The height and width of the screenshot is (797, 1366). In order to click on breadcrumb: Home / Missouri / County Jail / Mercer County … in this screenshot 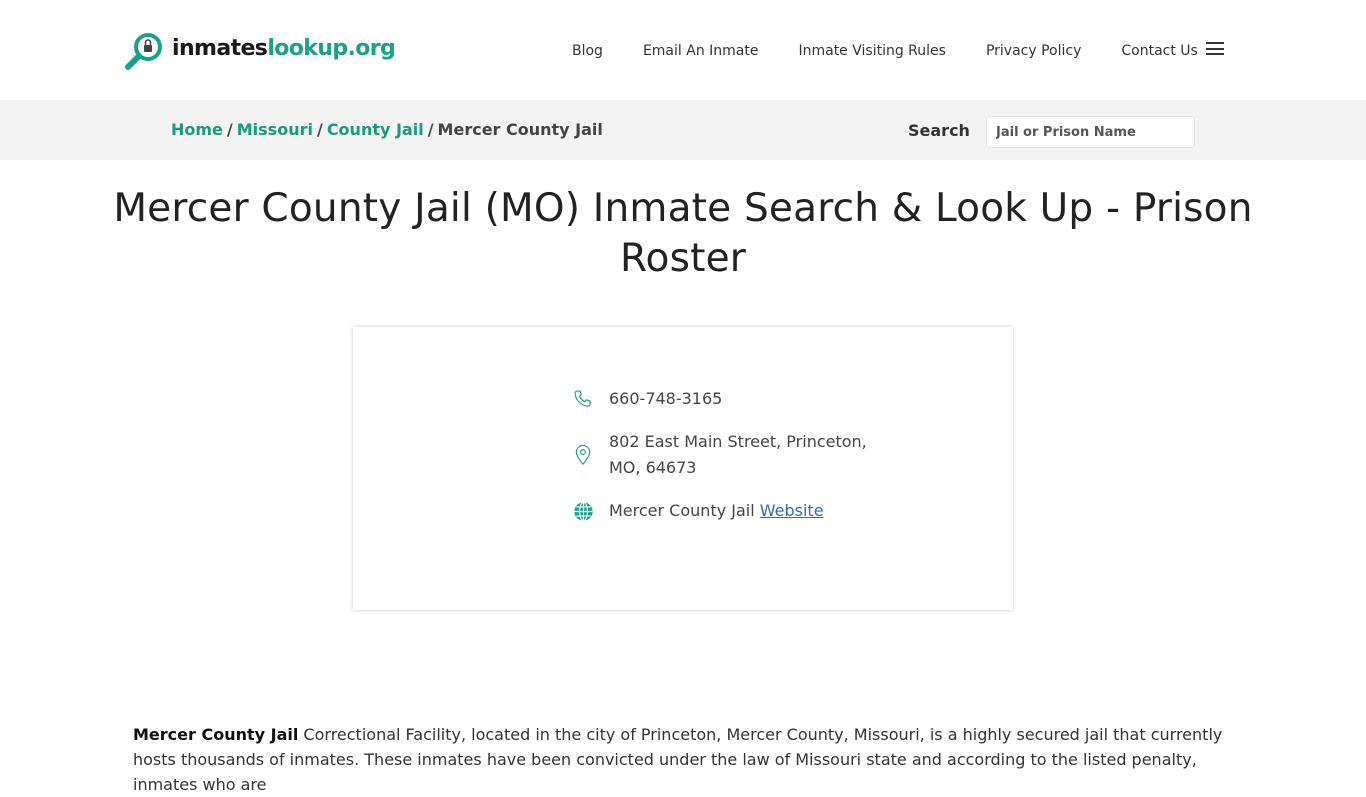, I will do `click(387, 129)`.